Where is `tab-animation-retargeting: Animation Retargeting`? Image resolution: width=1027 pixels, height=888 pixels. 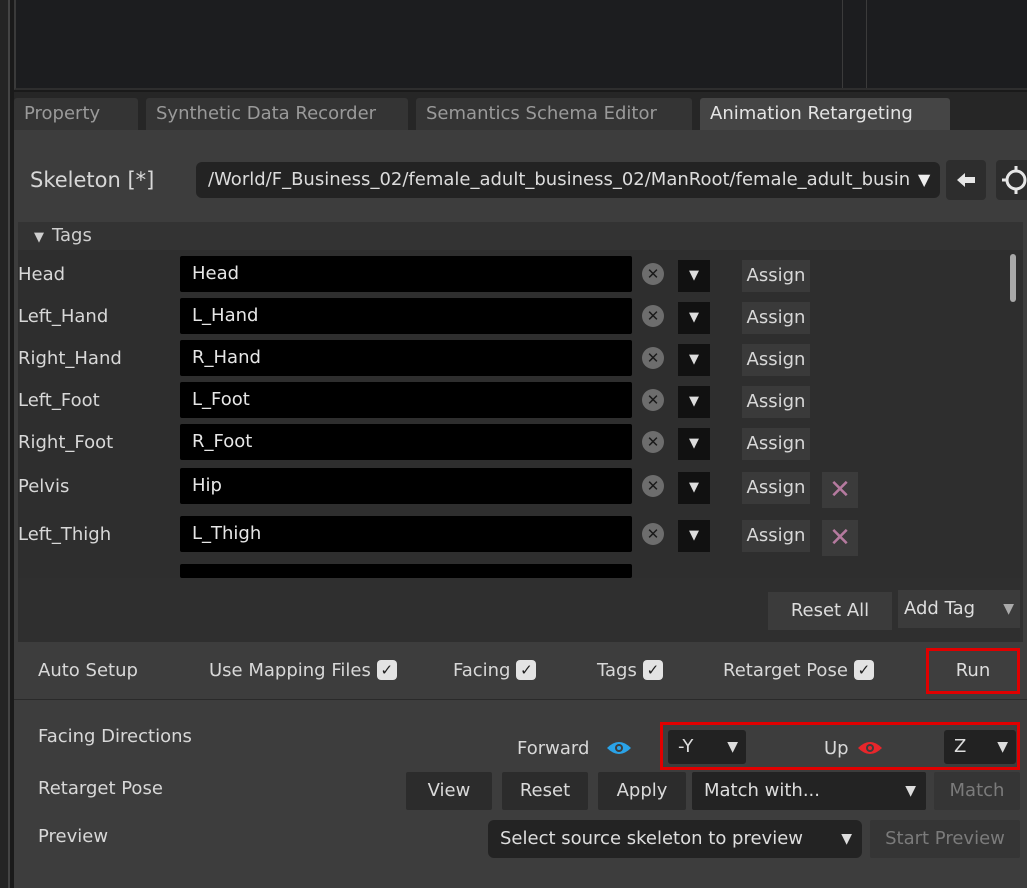 tab-animation-retargeting: Animation Retargeting is located at coordinates (825, 114).